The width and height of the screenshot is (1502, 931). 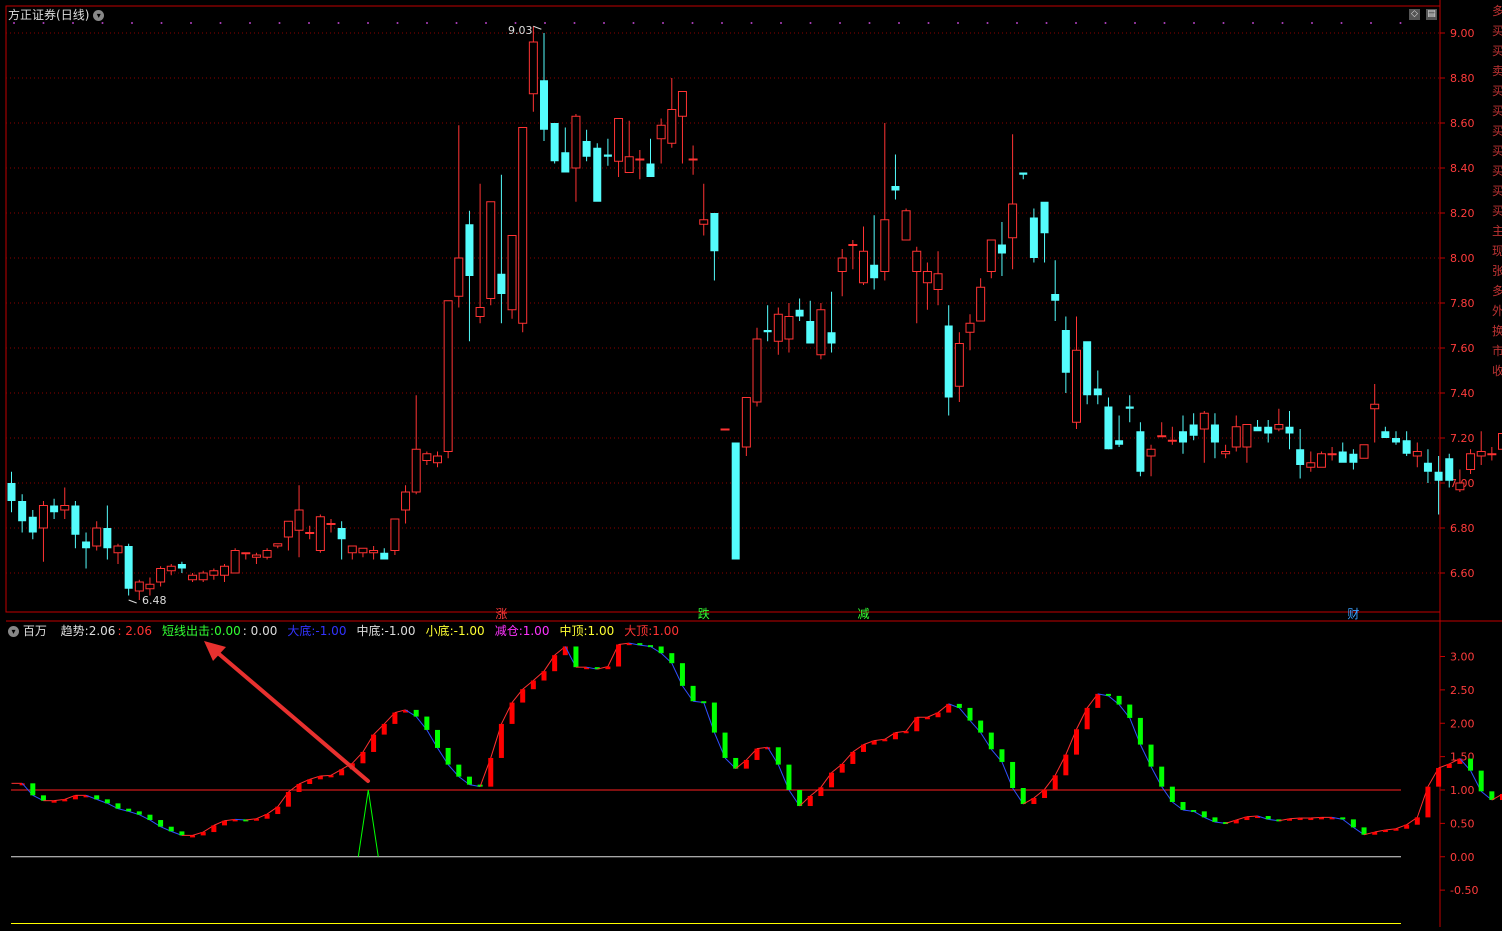 I want to click on event-tag: 减, so click(x=864, y=614).